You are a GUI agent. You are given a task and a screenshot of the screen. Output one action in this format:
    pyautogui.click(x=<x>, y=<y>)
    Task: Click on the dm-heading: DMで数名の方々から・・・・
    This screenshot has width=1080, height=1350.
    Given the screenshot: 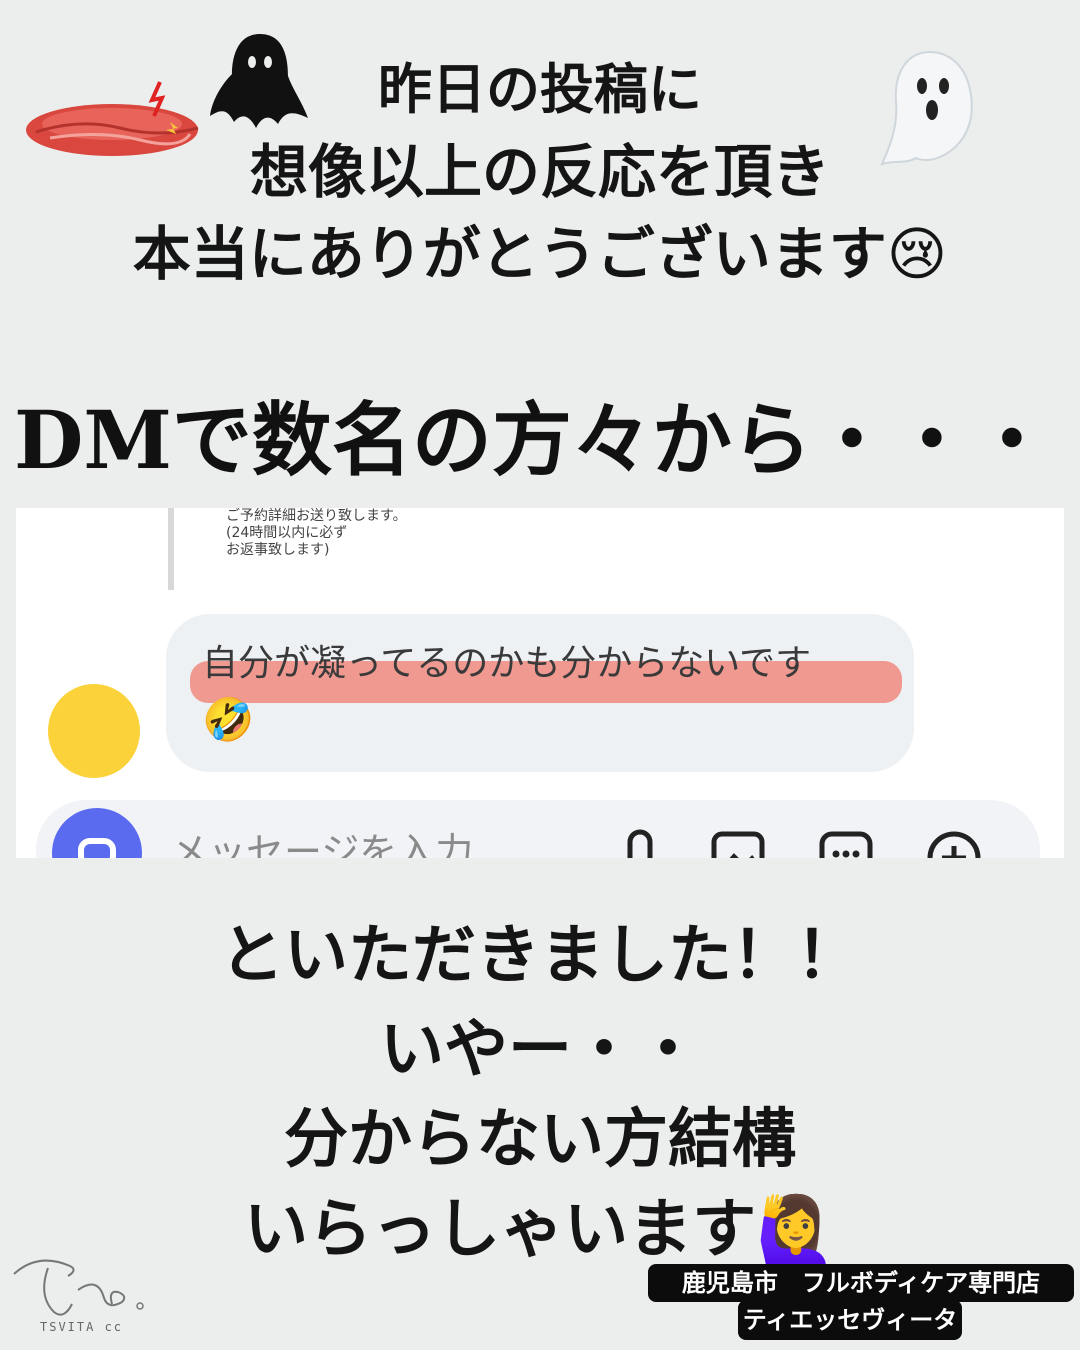 What is the action you would take?
    pyautogui.click(x=547, y=440)
    